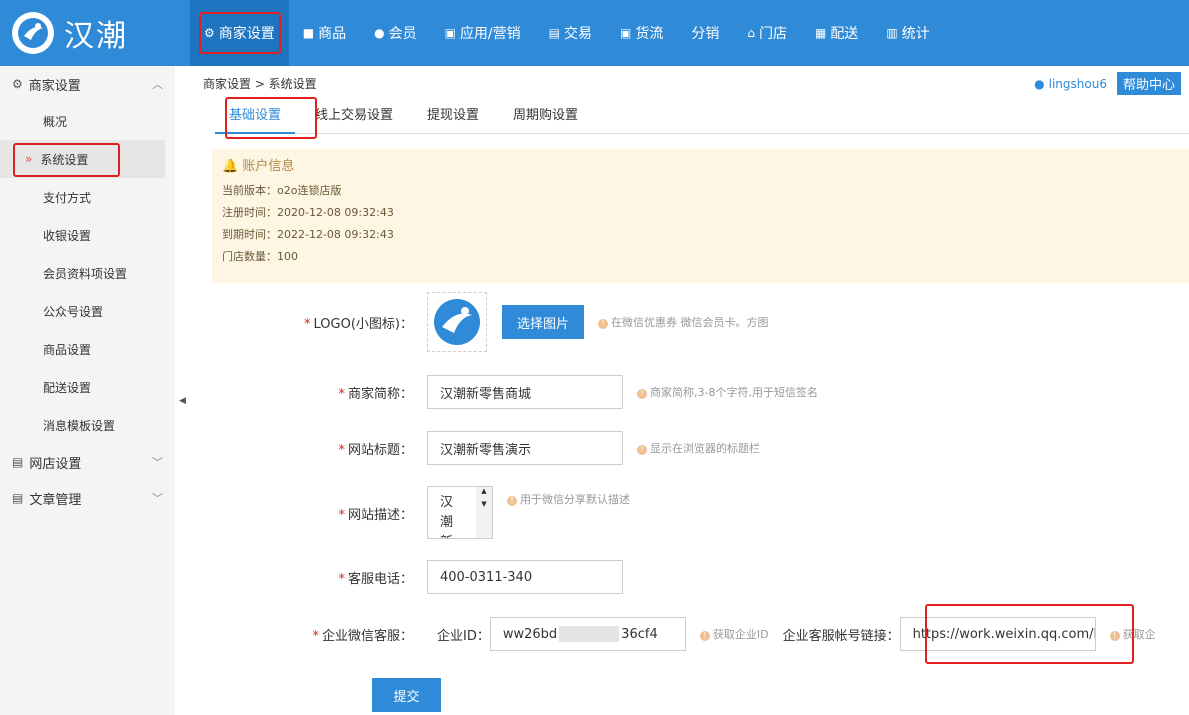  What do you see at coordinates (375, 579) in the screenshot?
I see `phone-label: * 客服电话：` at bounding box center [375, 579].